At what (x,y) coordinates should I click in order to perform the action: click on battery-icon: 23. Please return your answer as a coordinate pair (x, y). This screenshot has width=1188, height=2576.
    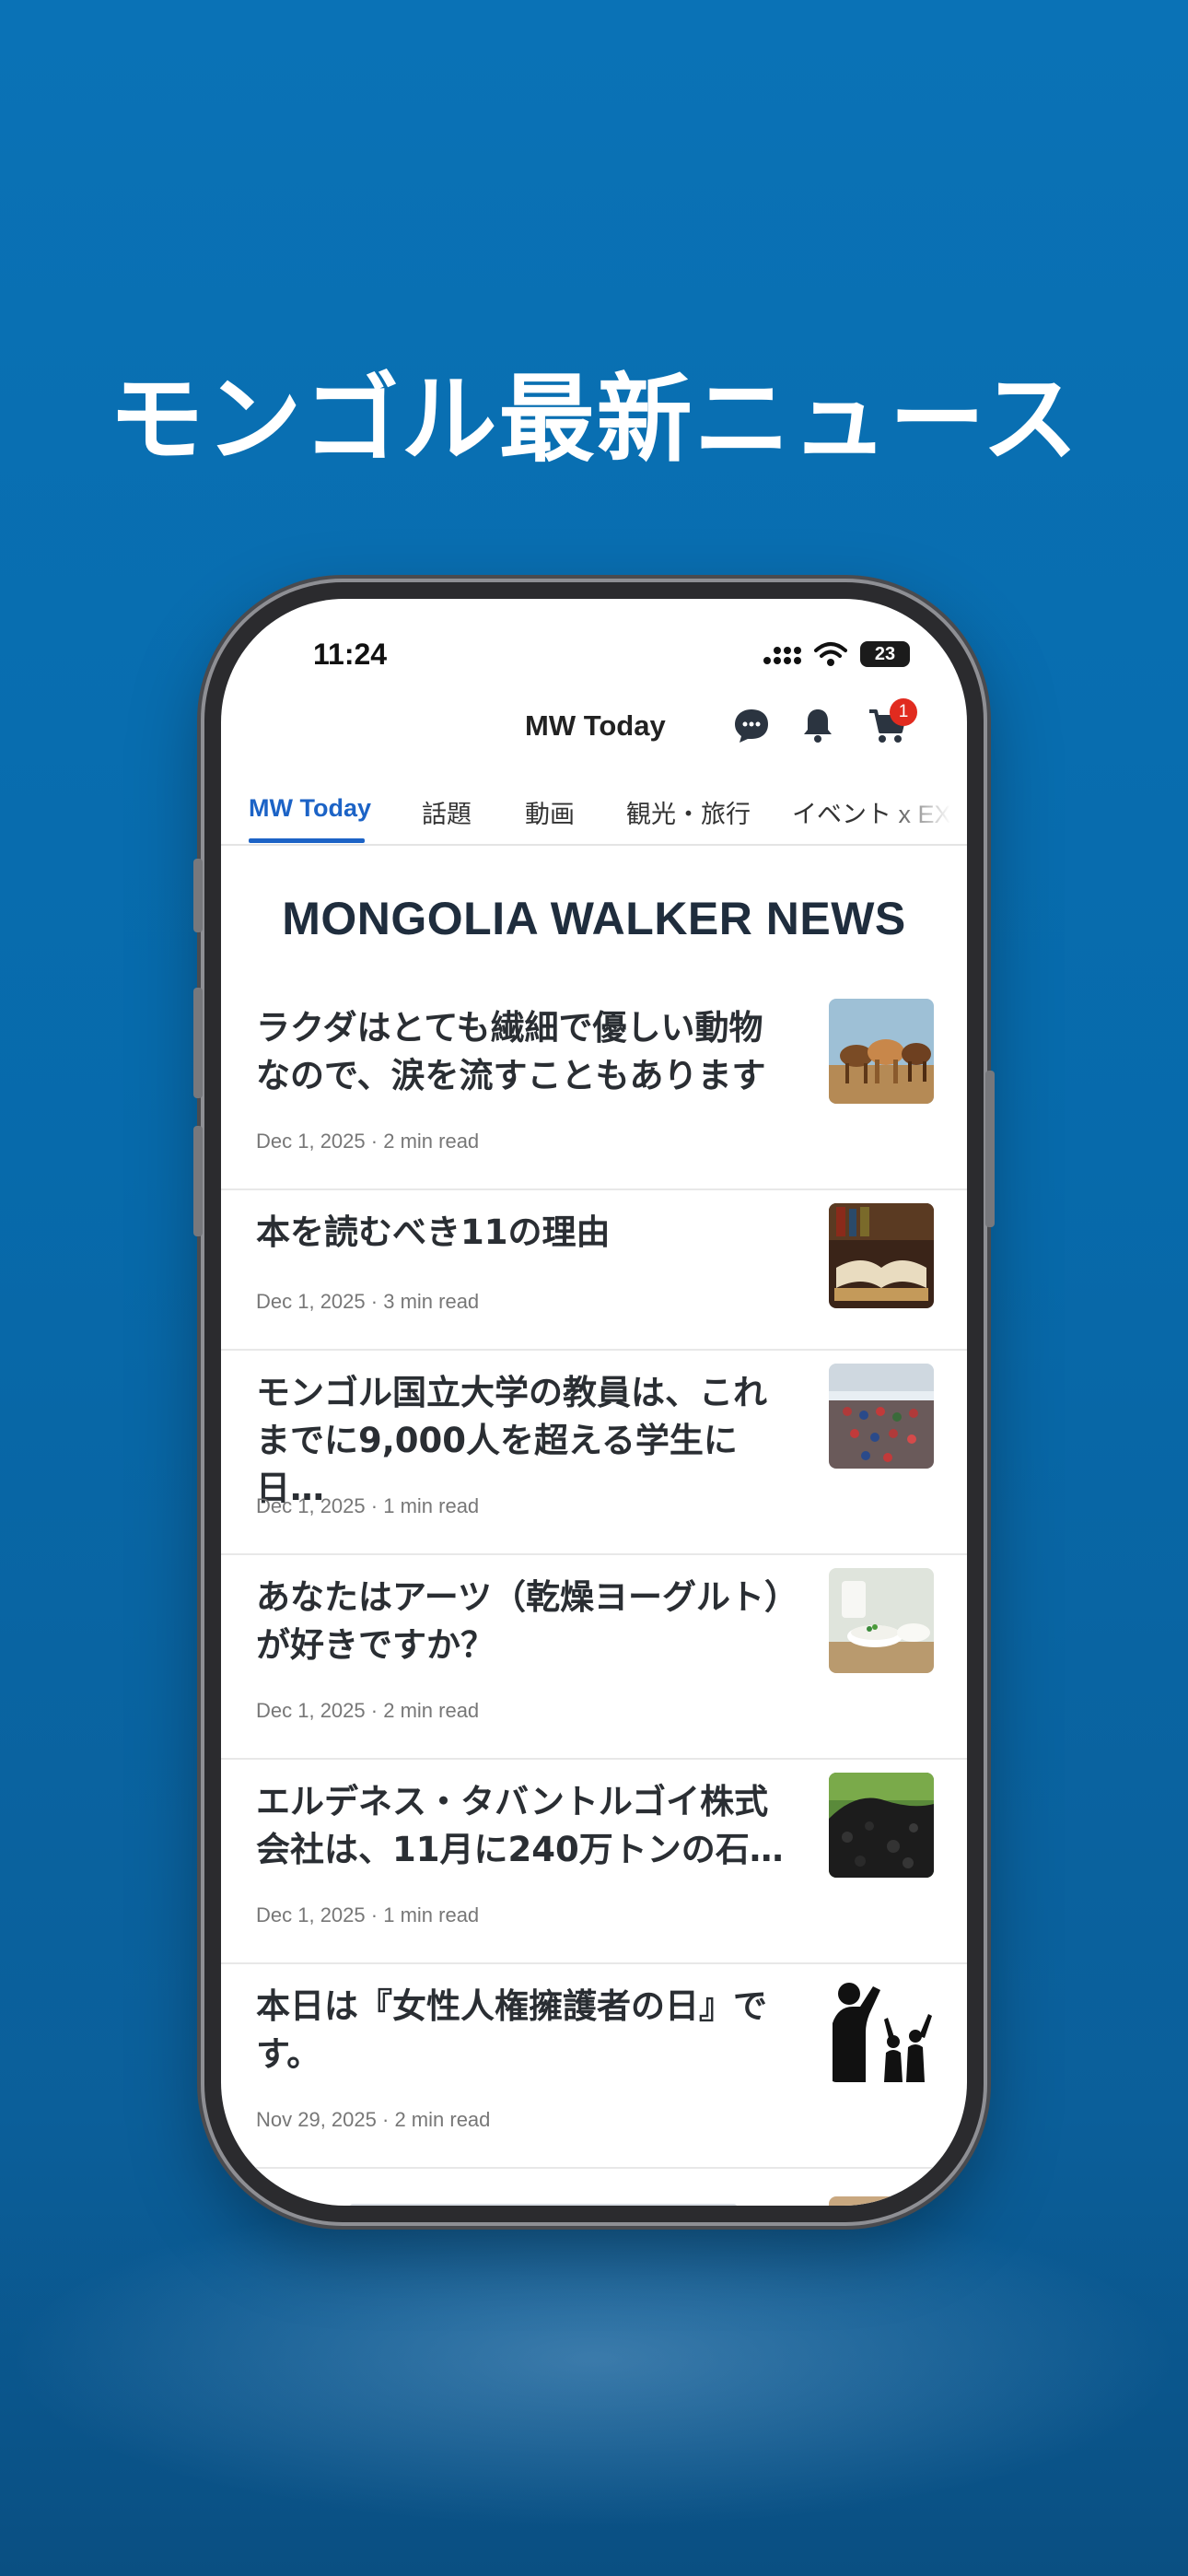
    Looking at the image, I should click on (885, 654).